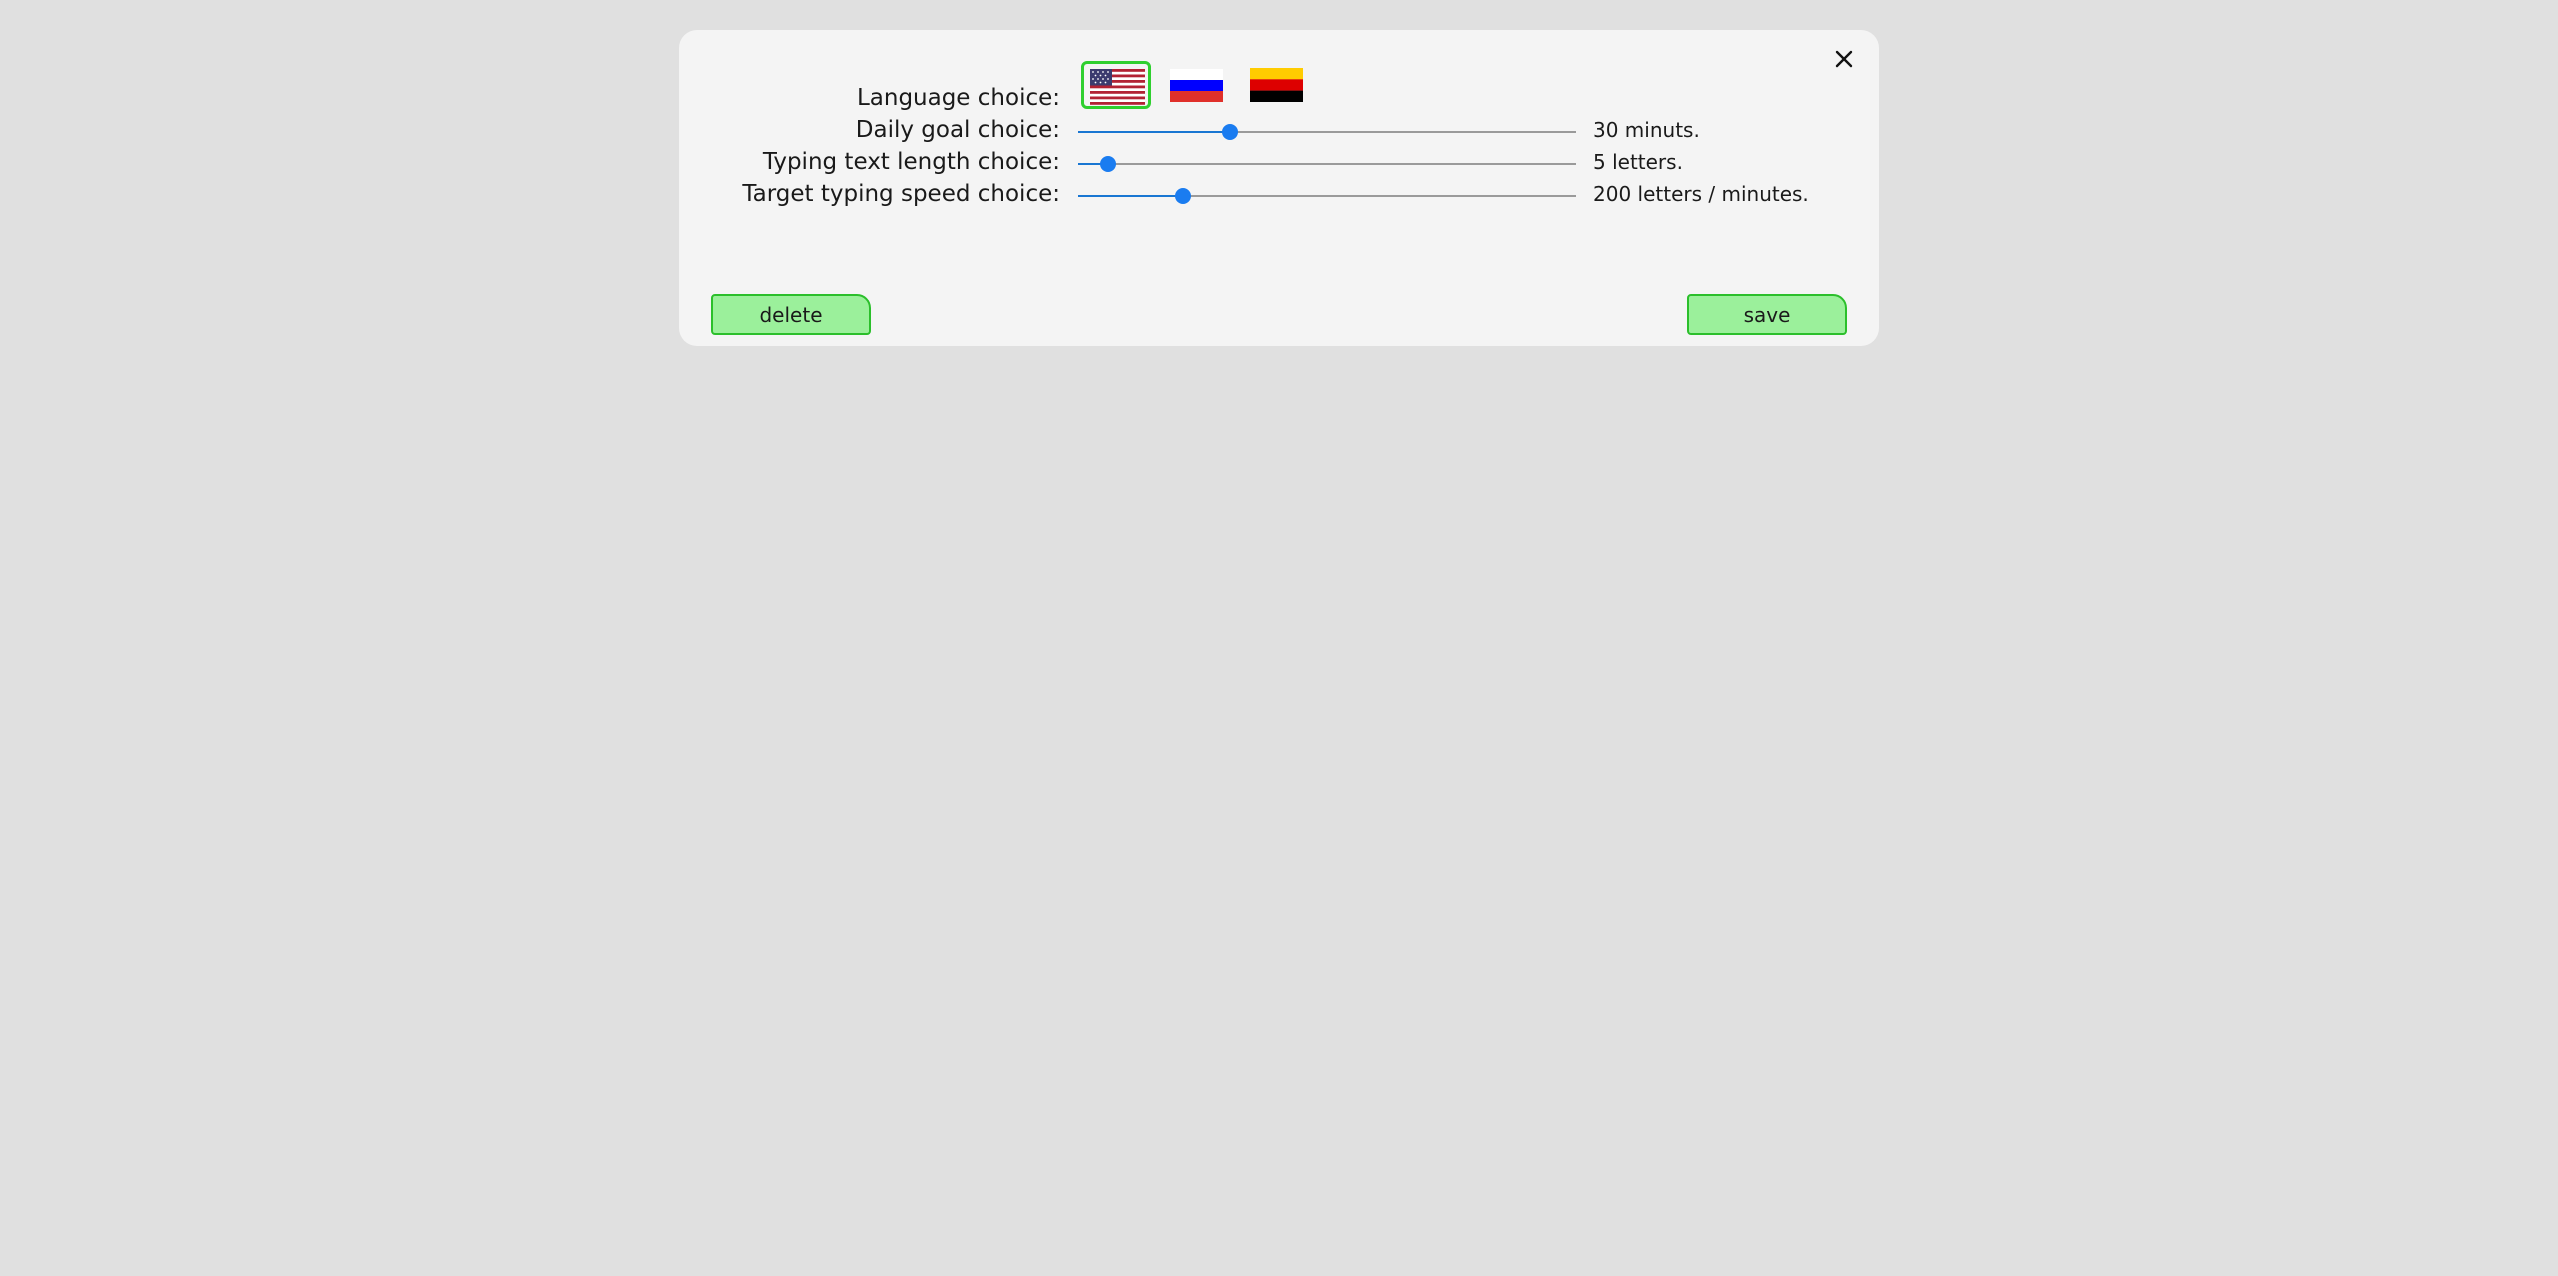  I want to click on text-length-value: 5 letters., so click(1638, 162).